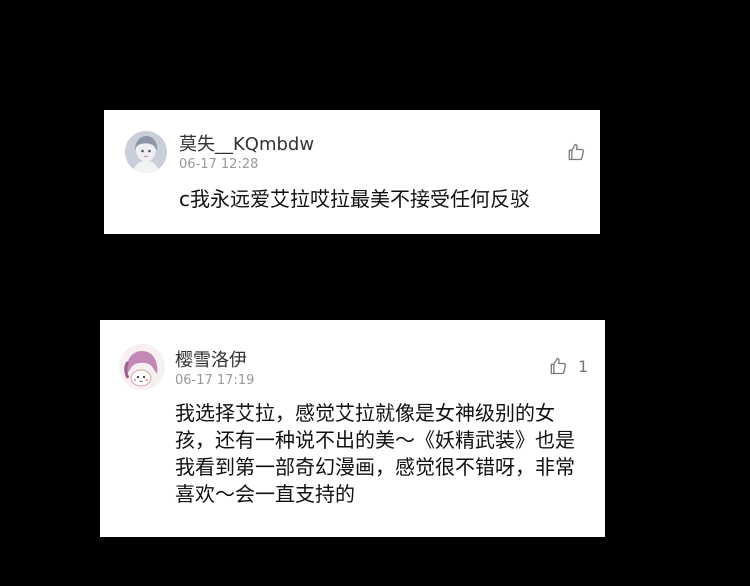 The image size is (750, 586). I want to click on anime-character-avatar-icon, so click(146, 152).